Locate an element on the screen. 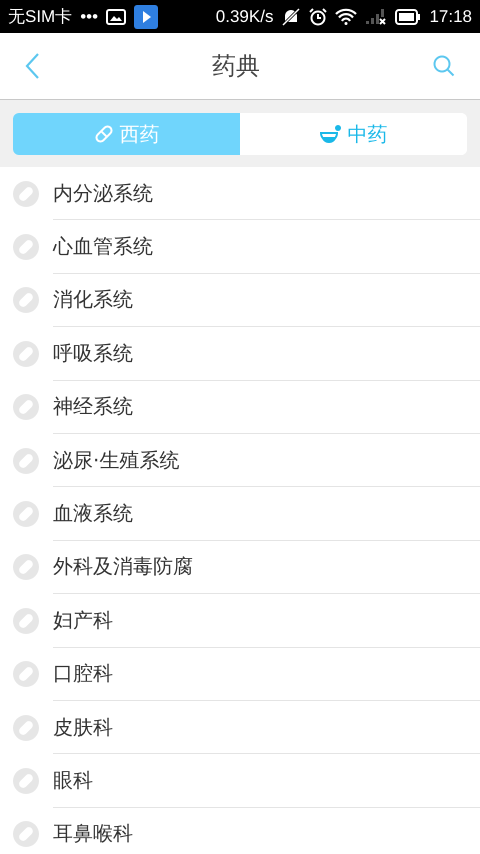 Image resolution: width=480 pixels, height=854 pixels. category-item: 妇产科 is located at coordinates (266, 621).